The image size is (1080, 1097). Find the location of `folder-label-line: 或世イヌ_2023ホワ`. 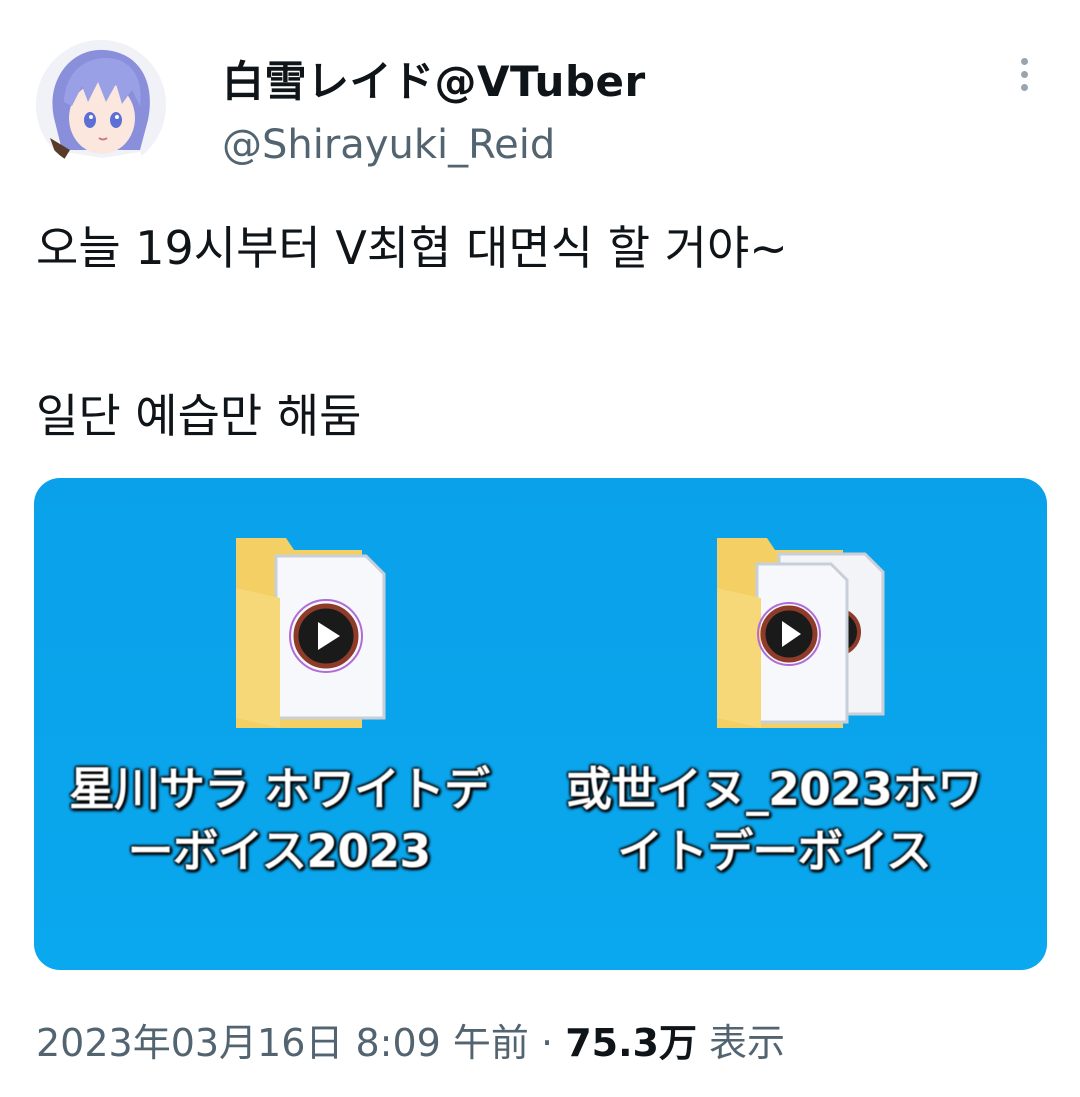

folder-label-line: 或世イヌ_2023ホワ is located at coordinates (774, 789).